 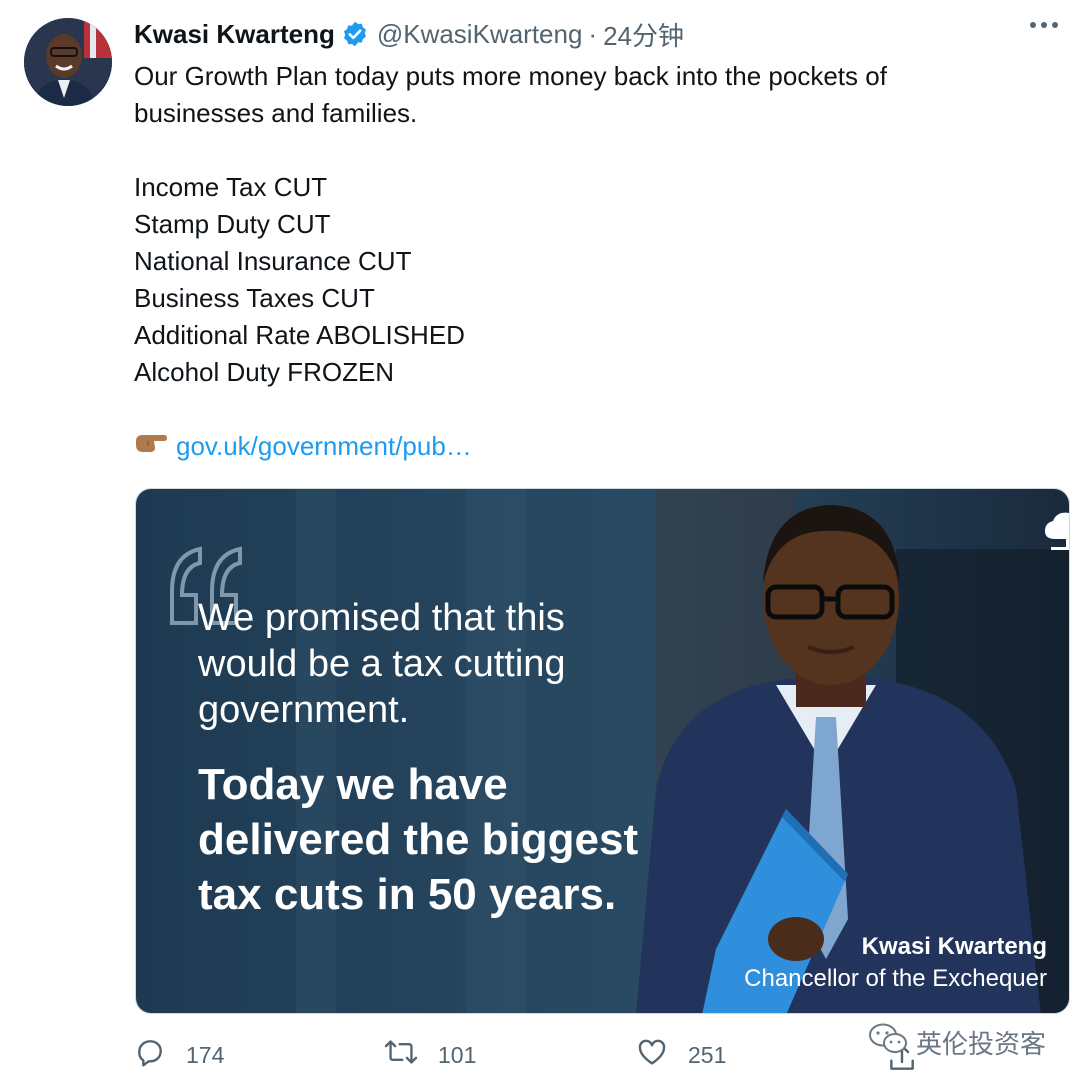 What do you see at coordinates (480, 34) in the screenshot?
I see `author-handle: @KwasiKwarteng` at bounding box center [480, 34].